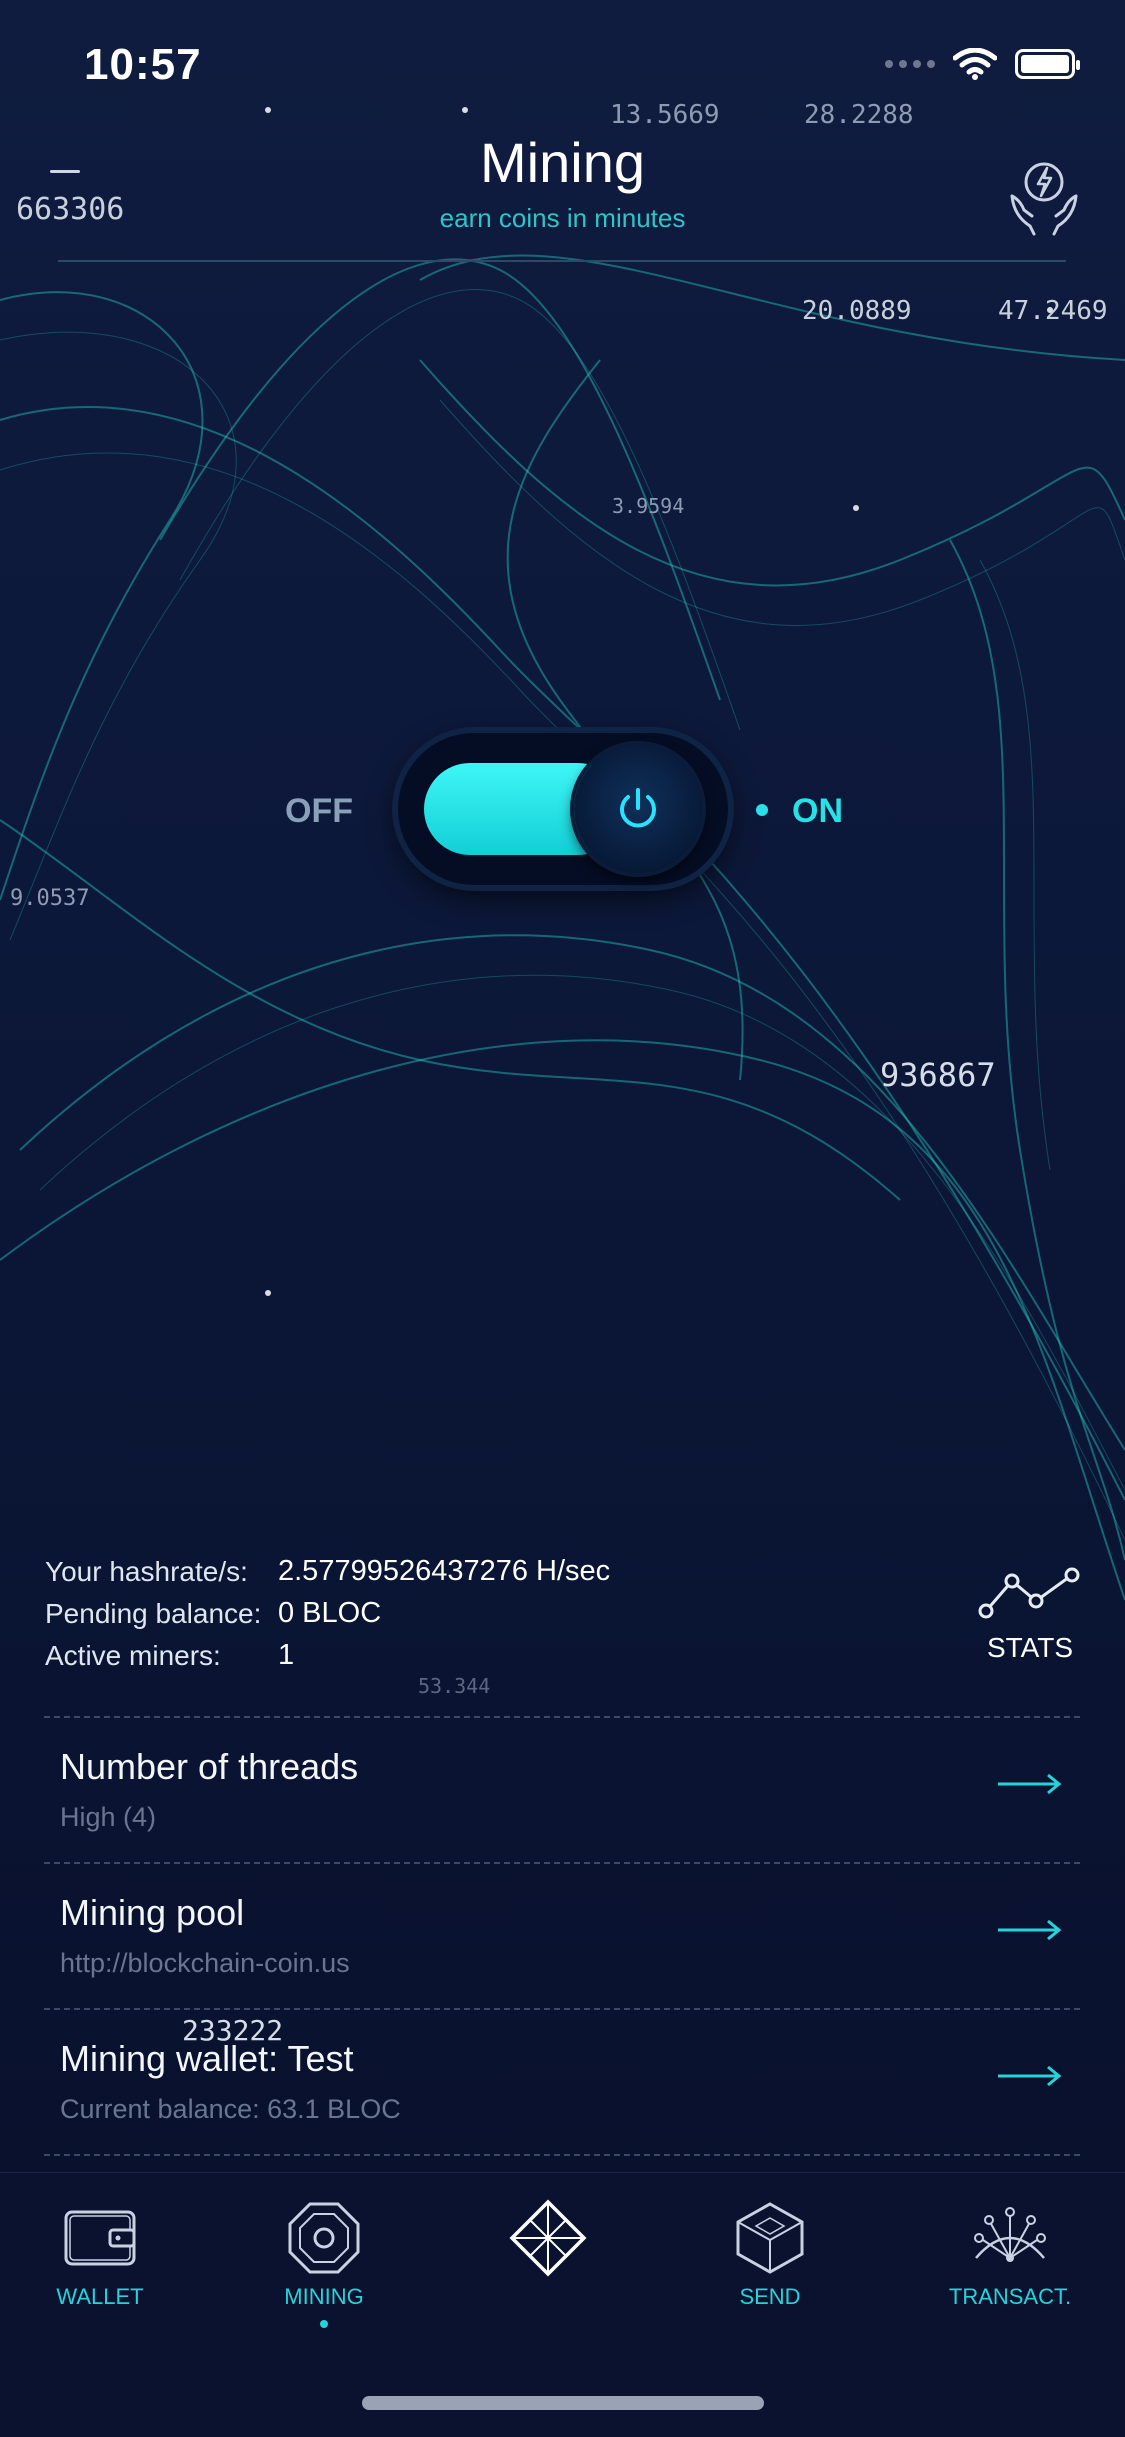  Describe the element at coordinates (108, 1817) in the screenshot. I see `row-subtitle: High (4)` at that location.